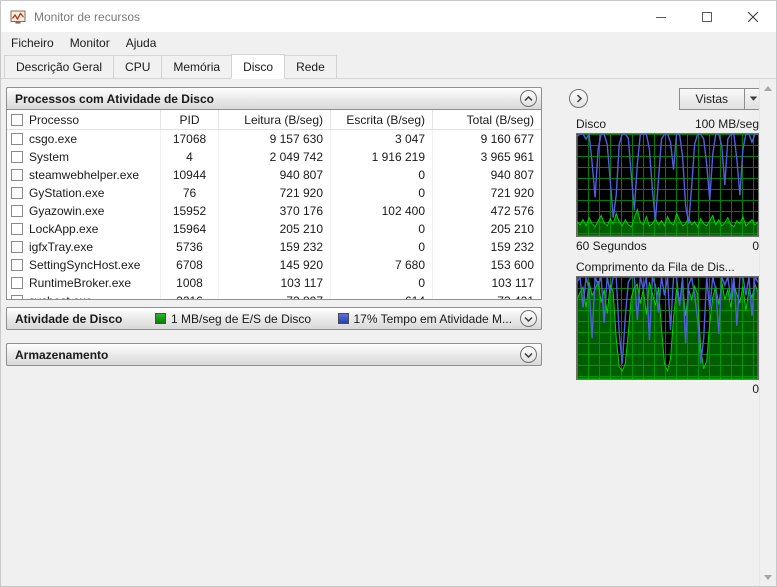 The image size is (777, 587). I want to click on resource-monitor-icon, so click(18, 17).